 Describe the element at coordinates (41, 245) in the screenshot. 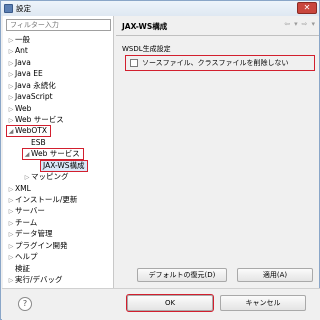

I see `tree-item-label: プラグイン開発` at that location.